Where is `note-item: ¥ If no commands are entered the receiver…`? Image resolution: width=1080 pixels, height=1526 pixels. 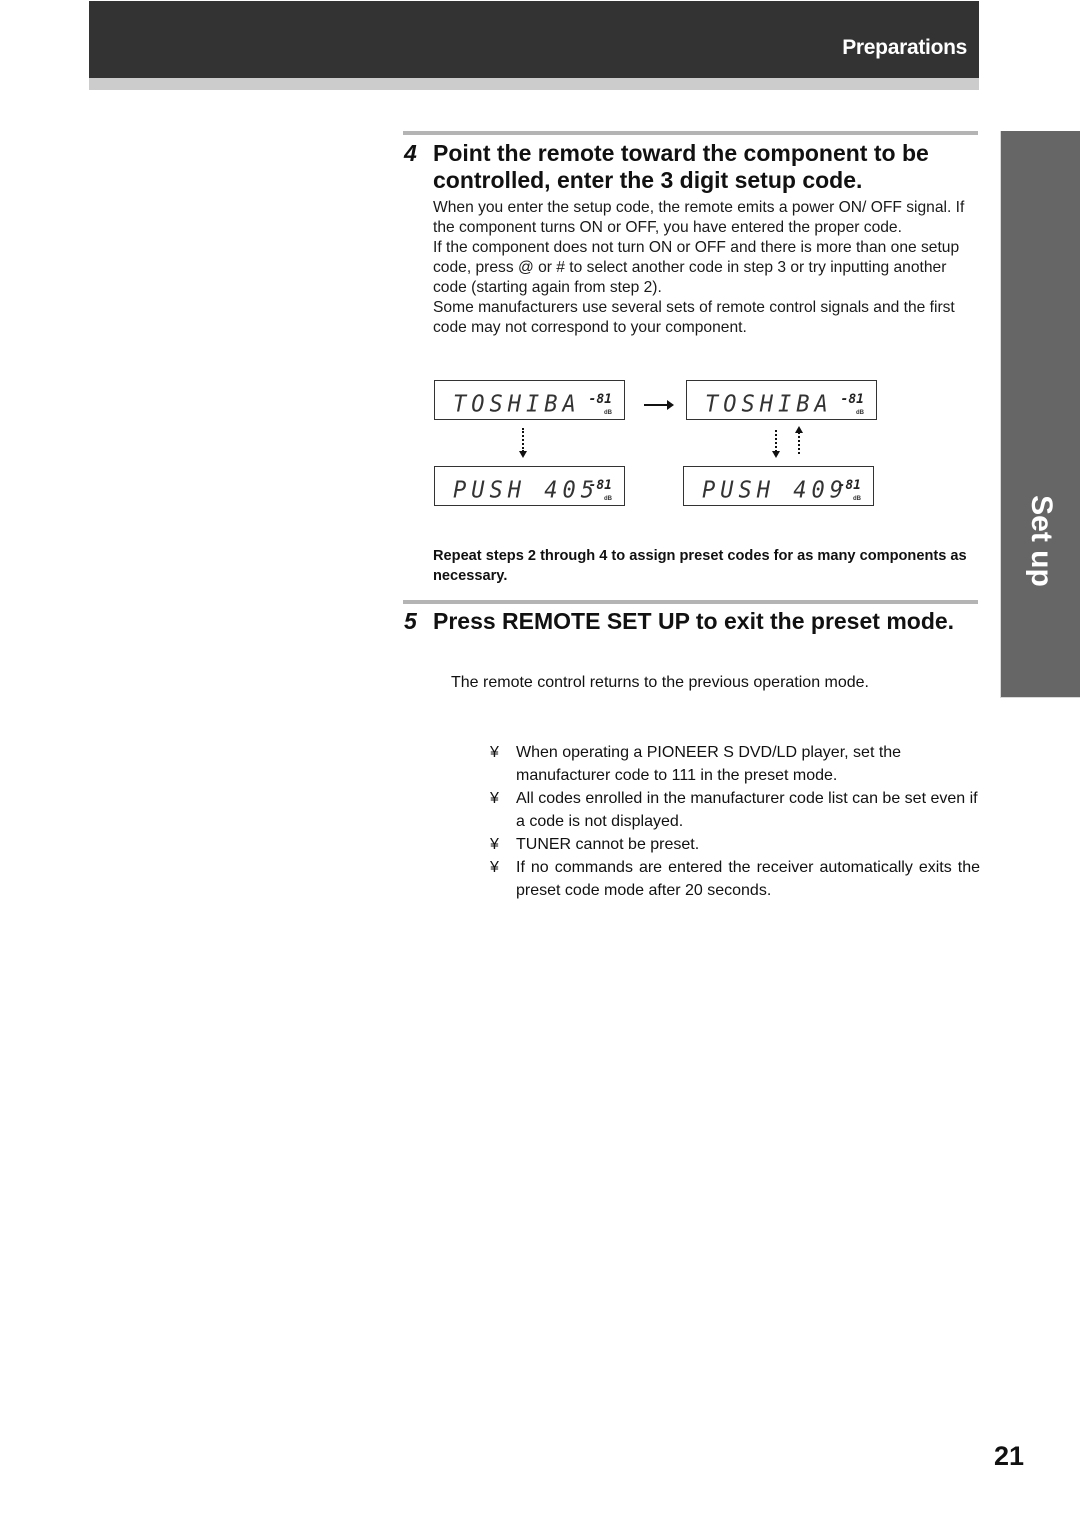 note-item: ¥ If no commands are entered the receiver… is located at coordinates (735, 879).